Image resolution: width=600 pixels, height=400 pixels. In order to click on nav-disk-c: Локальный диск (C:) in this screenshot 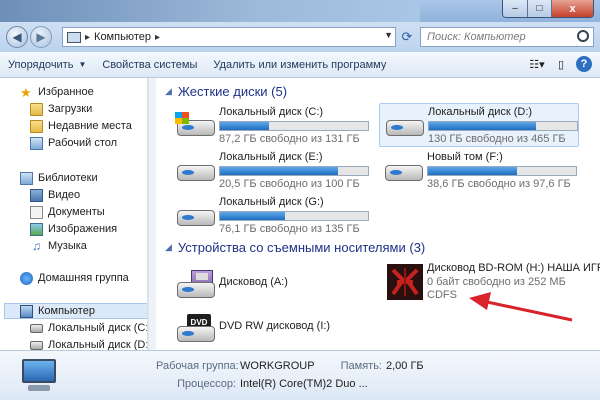, I will do `click(89, 328)`.